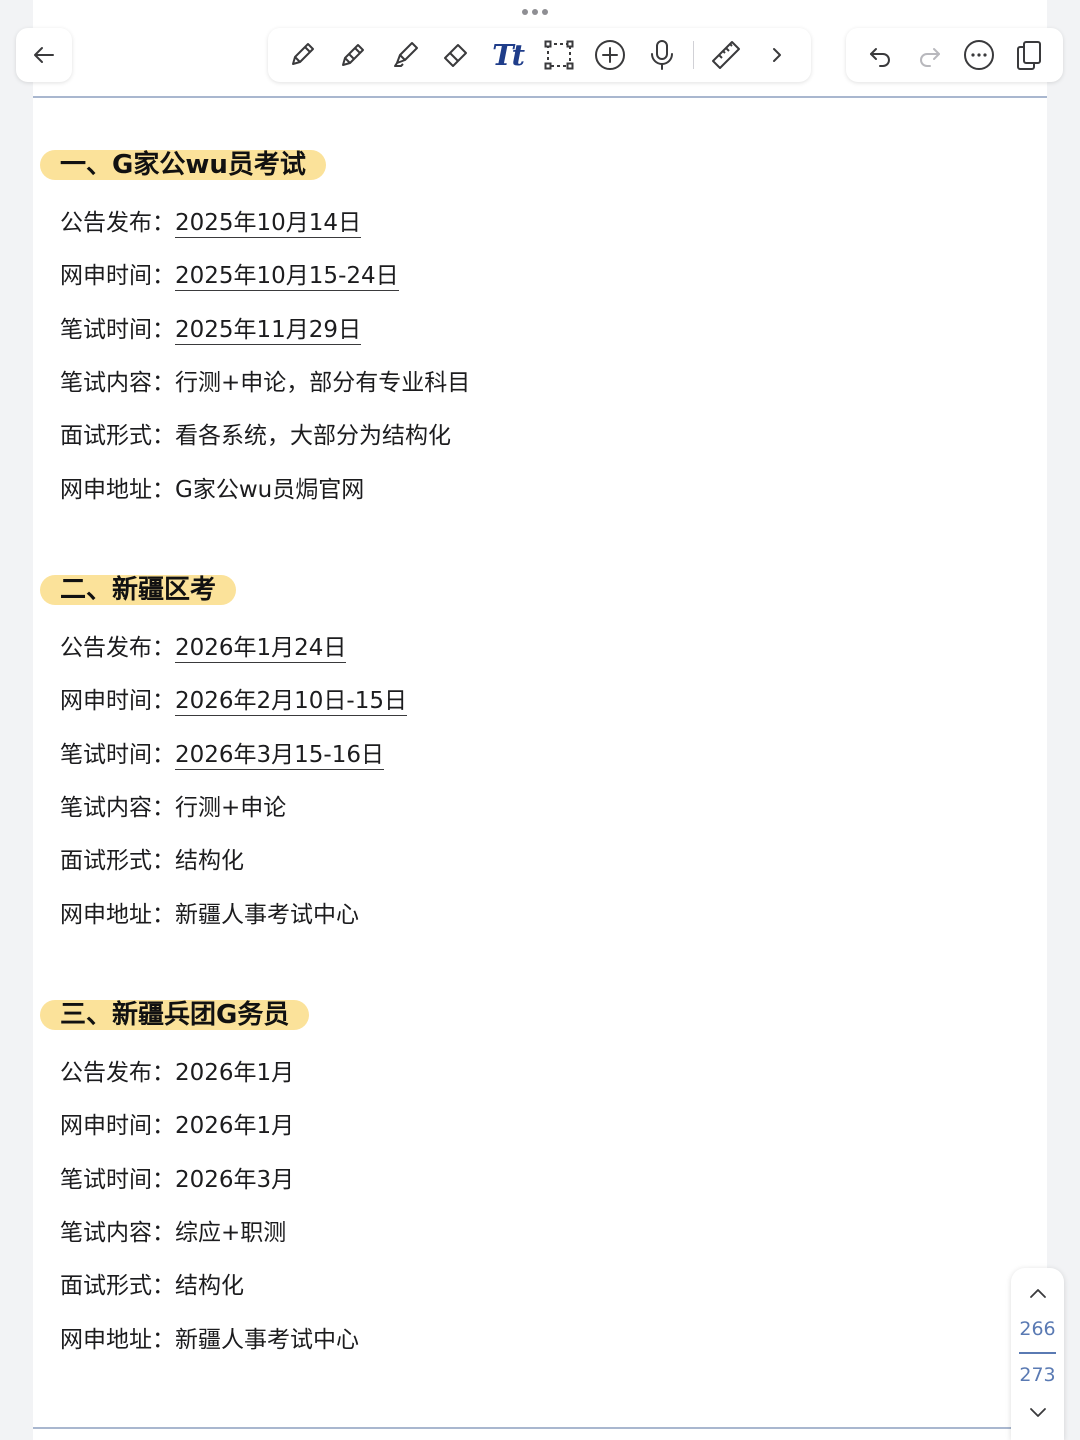 The width and height of the screenshot is (1080, 1440). I want to click on info-row: 网申时间：2026年2月10日-15日, so click(233, 701).